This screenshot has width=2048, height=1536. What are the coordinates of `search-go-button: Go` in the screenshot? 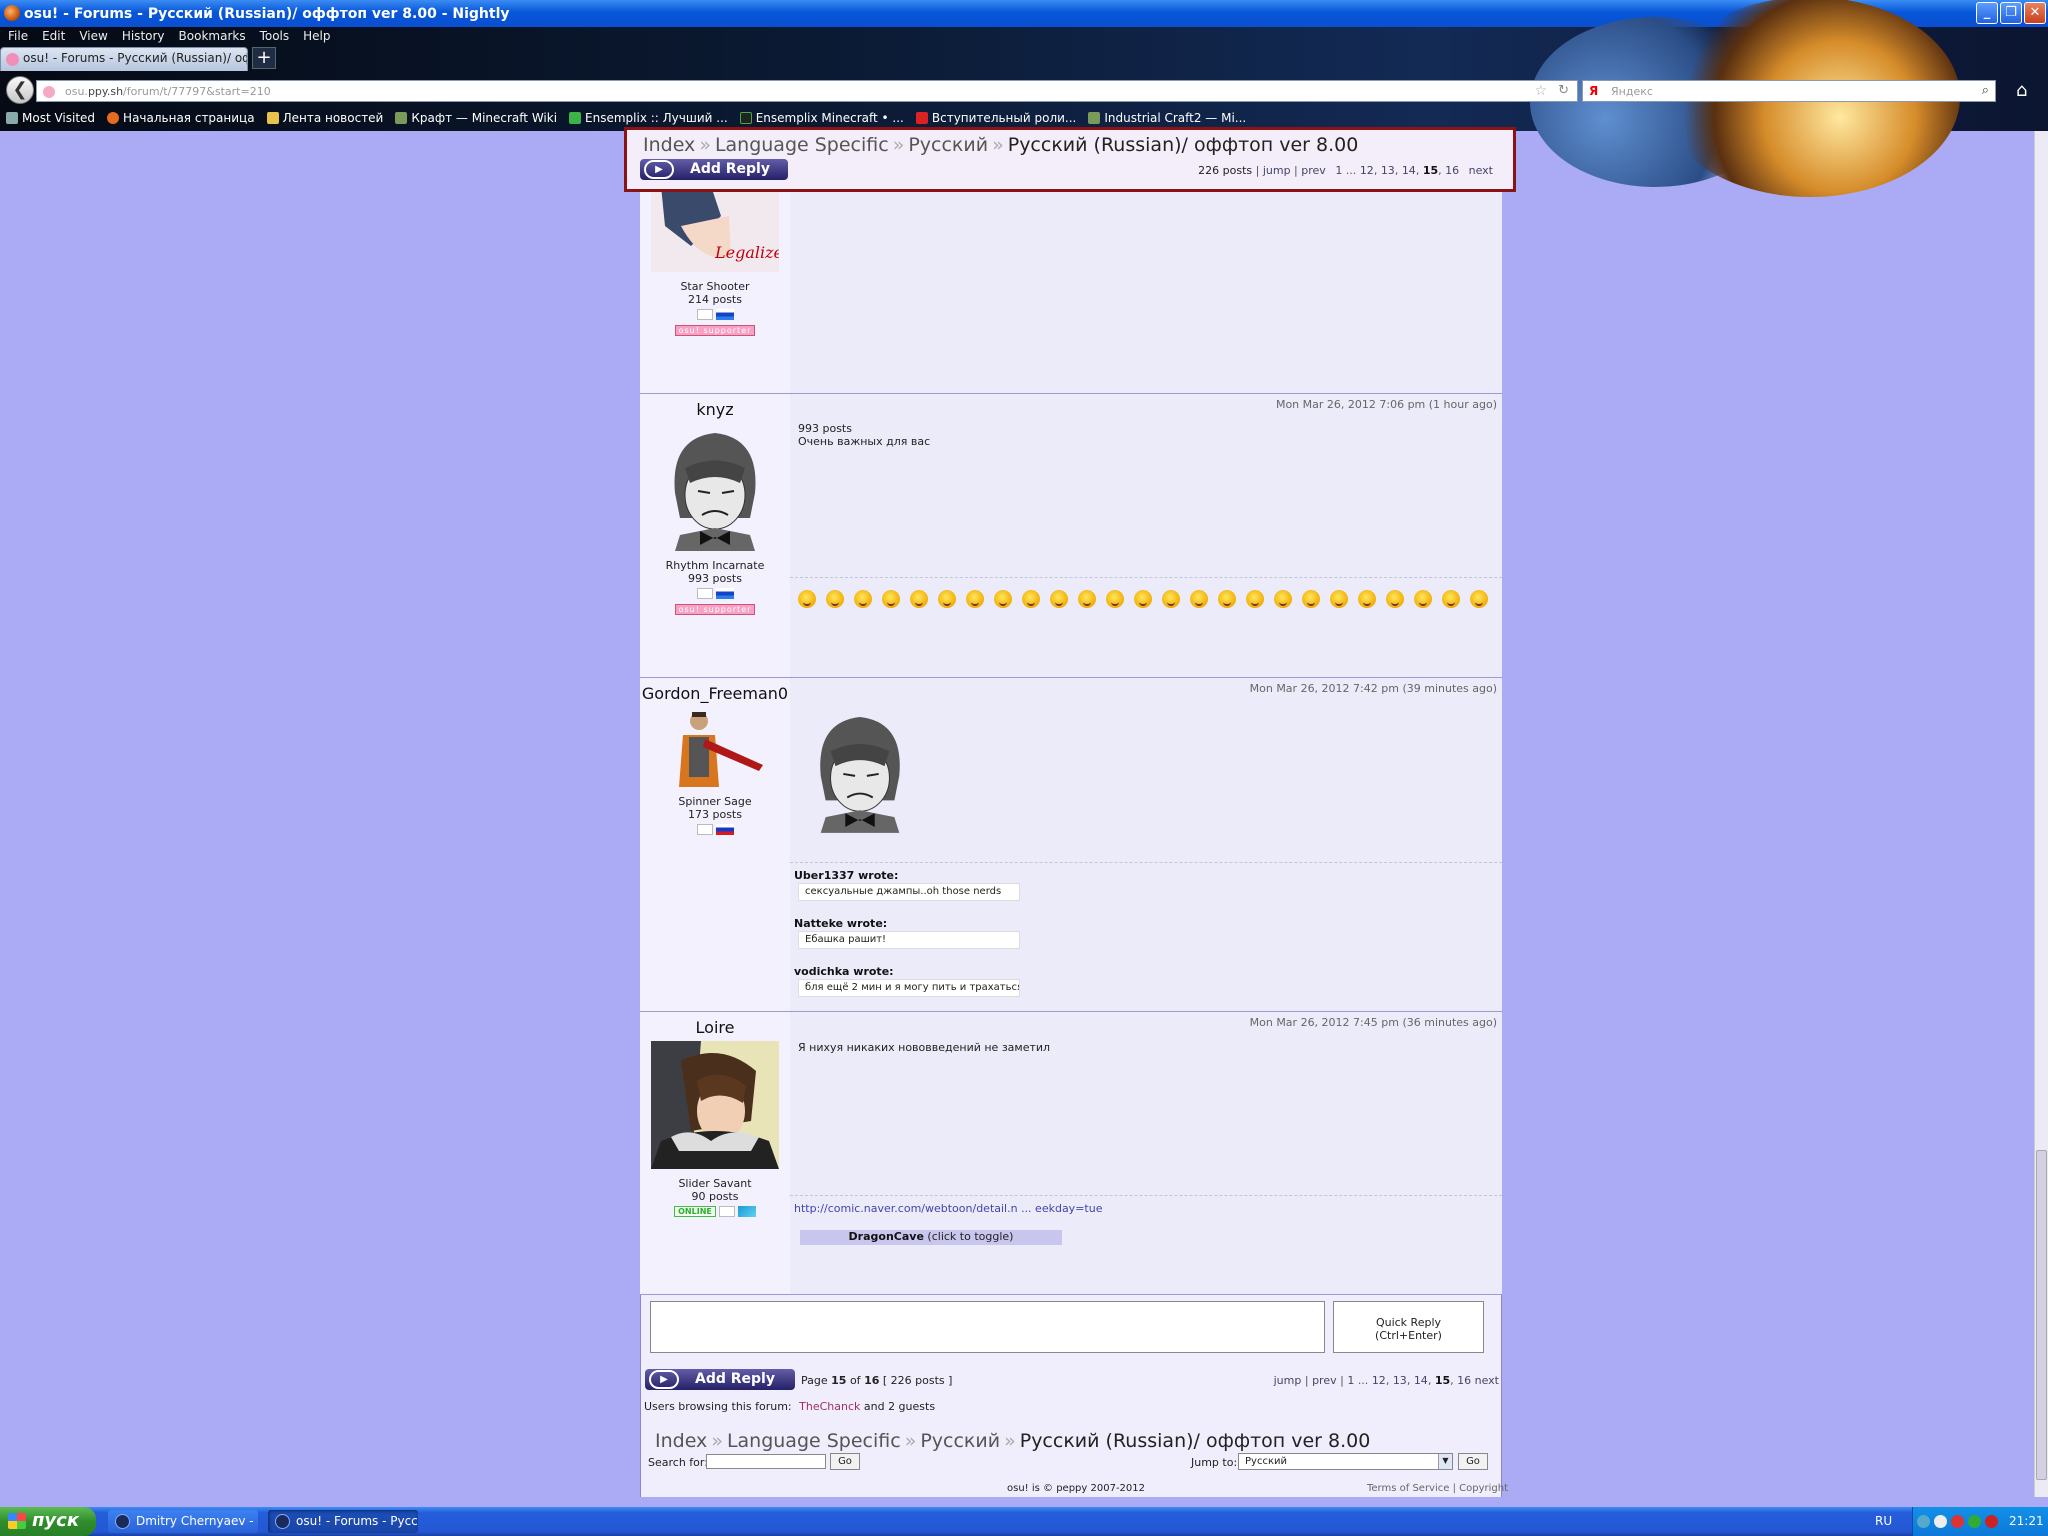 It's located at (845, 1461).